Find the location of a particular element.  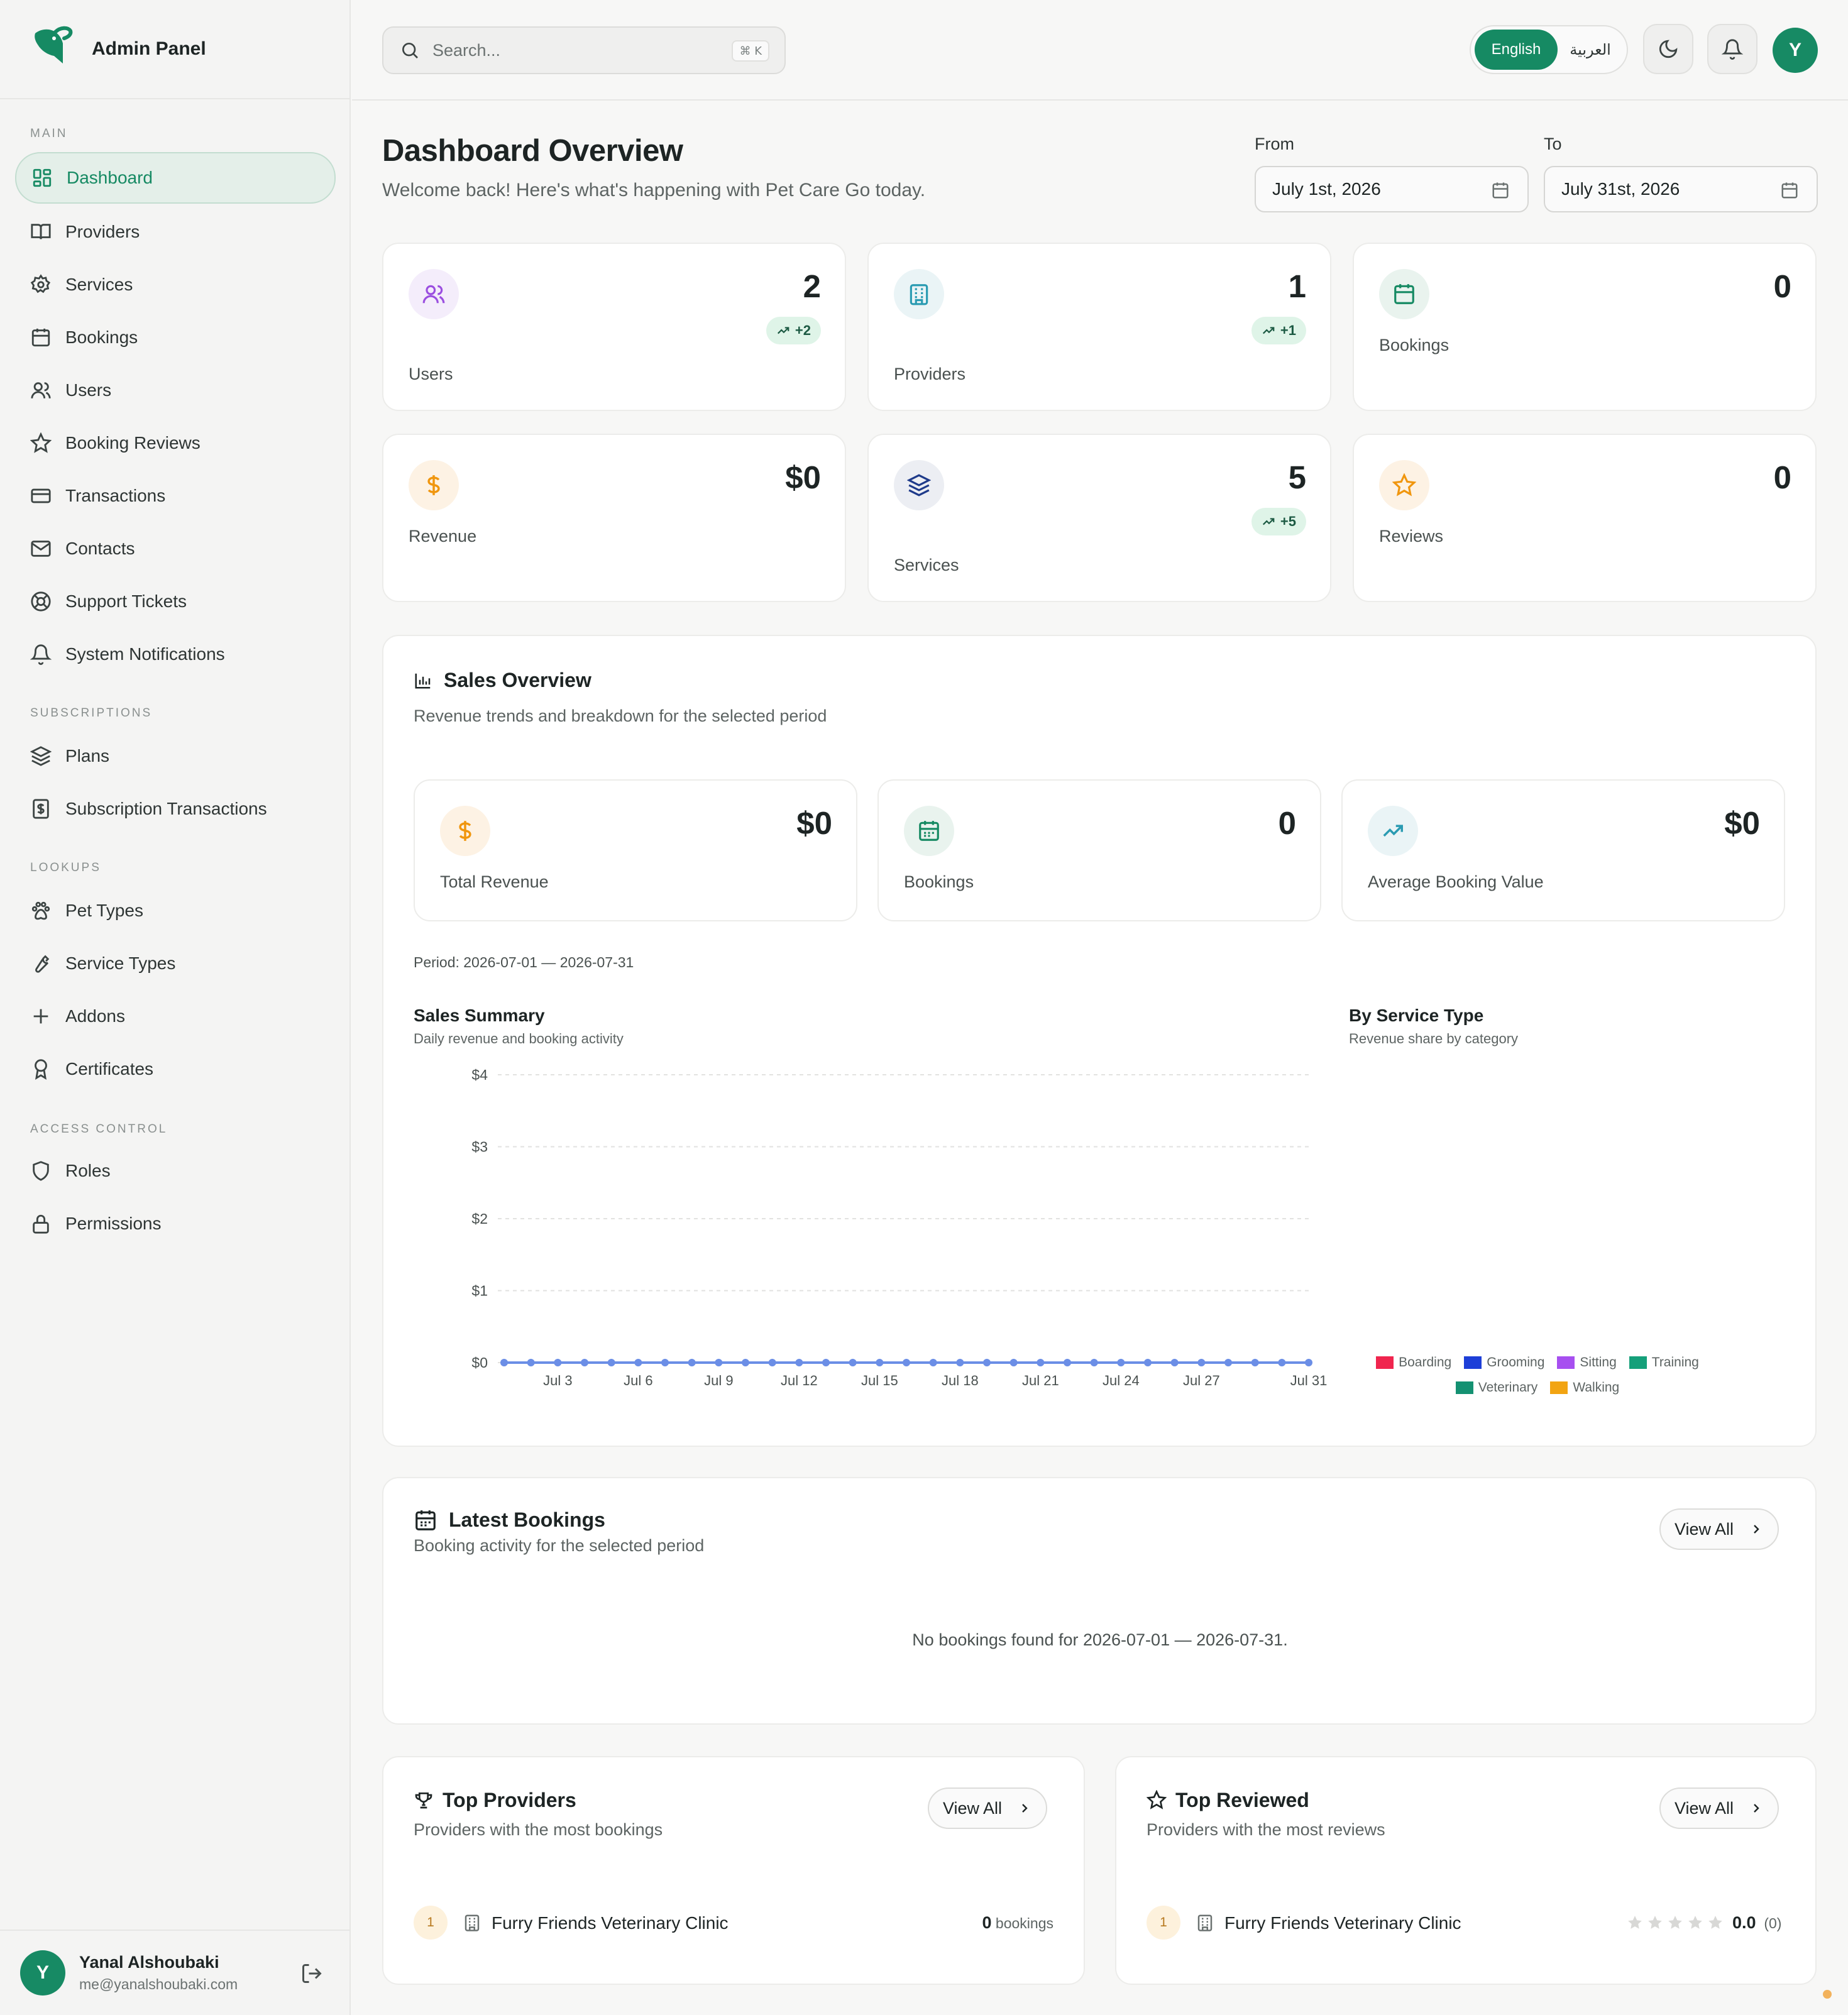

from-label: From is located at coordinates (1274, 144).